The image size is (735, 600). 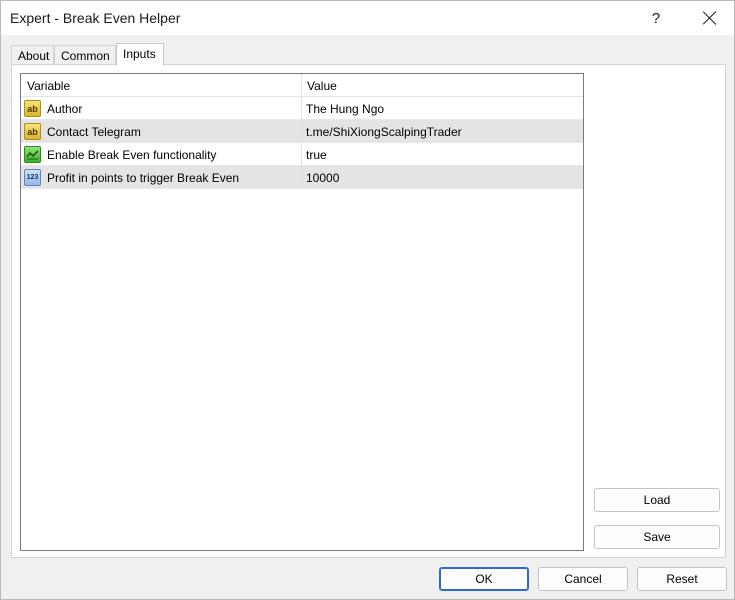 I want to click on load-button: Load, so click(x=657, y=500).